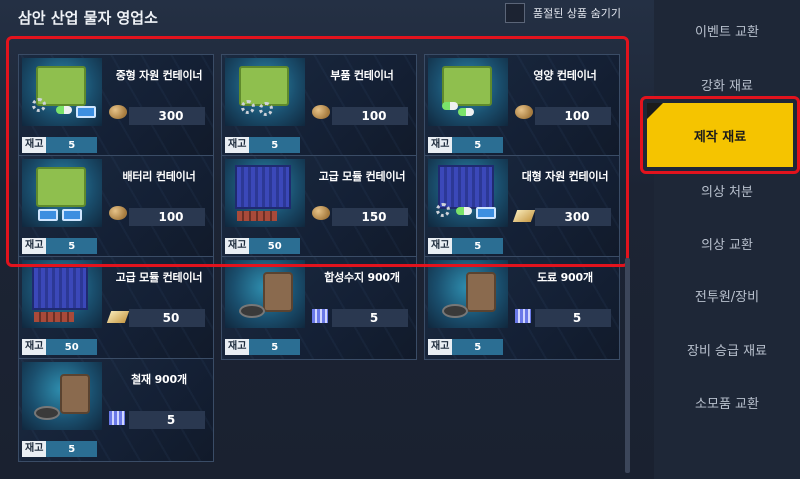  I want to click on item-name: 합성수지 900개, so click(362, 277).